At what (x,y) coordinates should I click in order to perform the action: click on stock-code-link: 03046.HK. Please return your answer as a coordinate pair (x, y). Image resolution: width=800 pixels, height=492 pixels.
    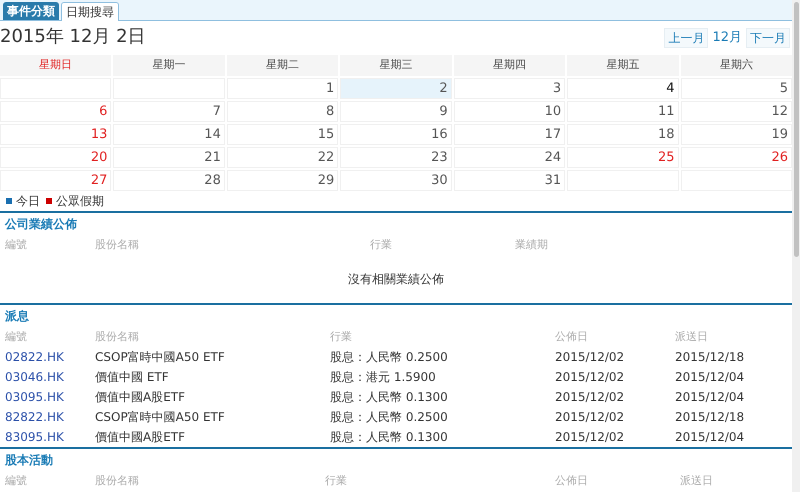
    Looking at the image, I should click on (50, 377).